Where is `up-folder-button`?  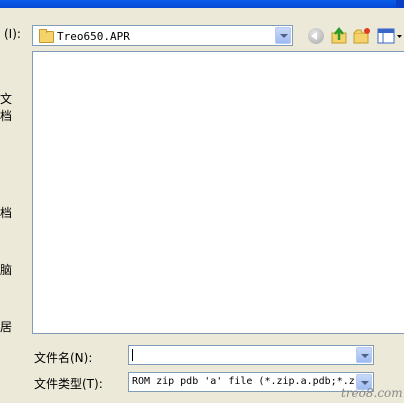 up-folder-button is located at coordinates (340, 36).